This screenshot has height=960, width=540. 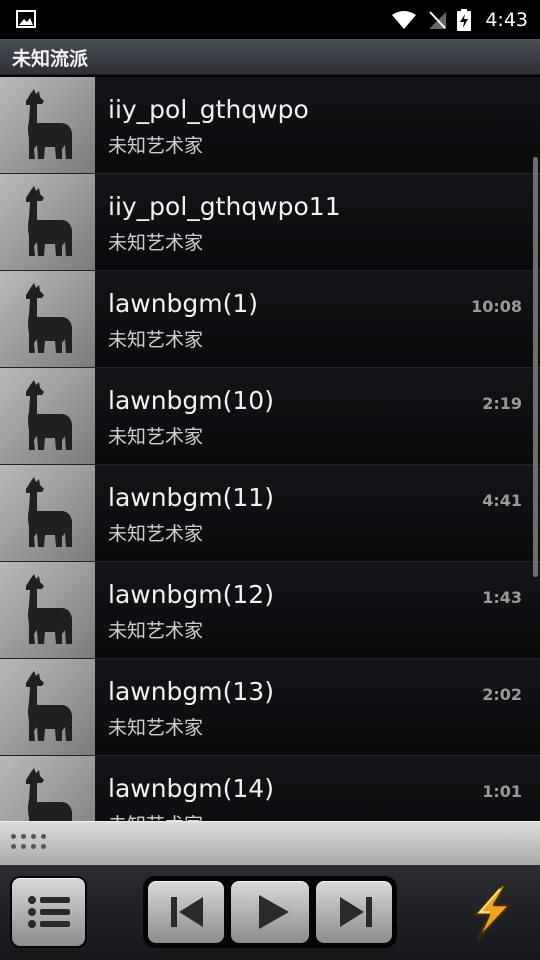 I want to click on next-button, so click(x=354, y=912).